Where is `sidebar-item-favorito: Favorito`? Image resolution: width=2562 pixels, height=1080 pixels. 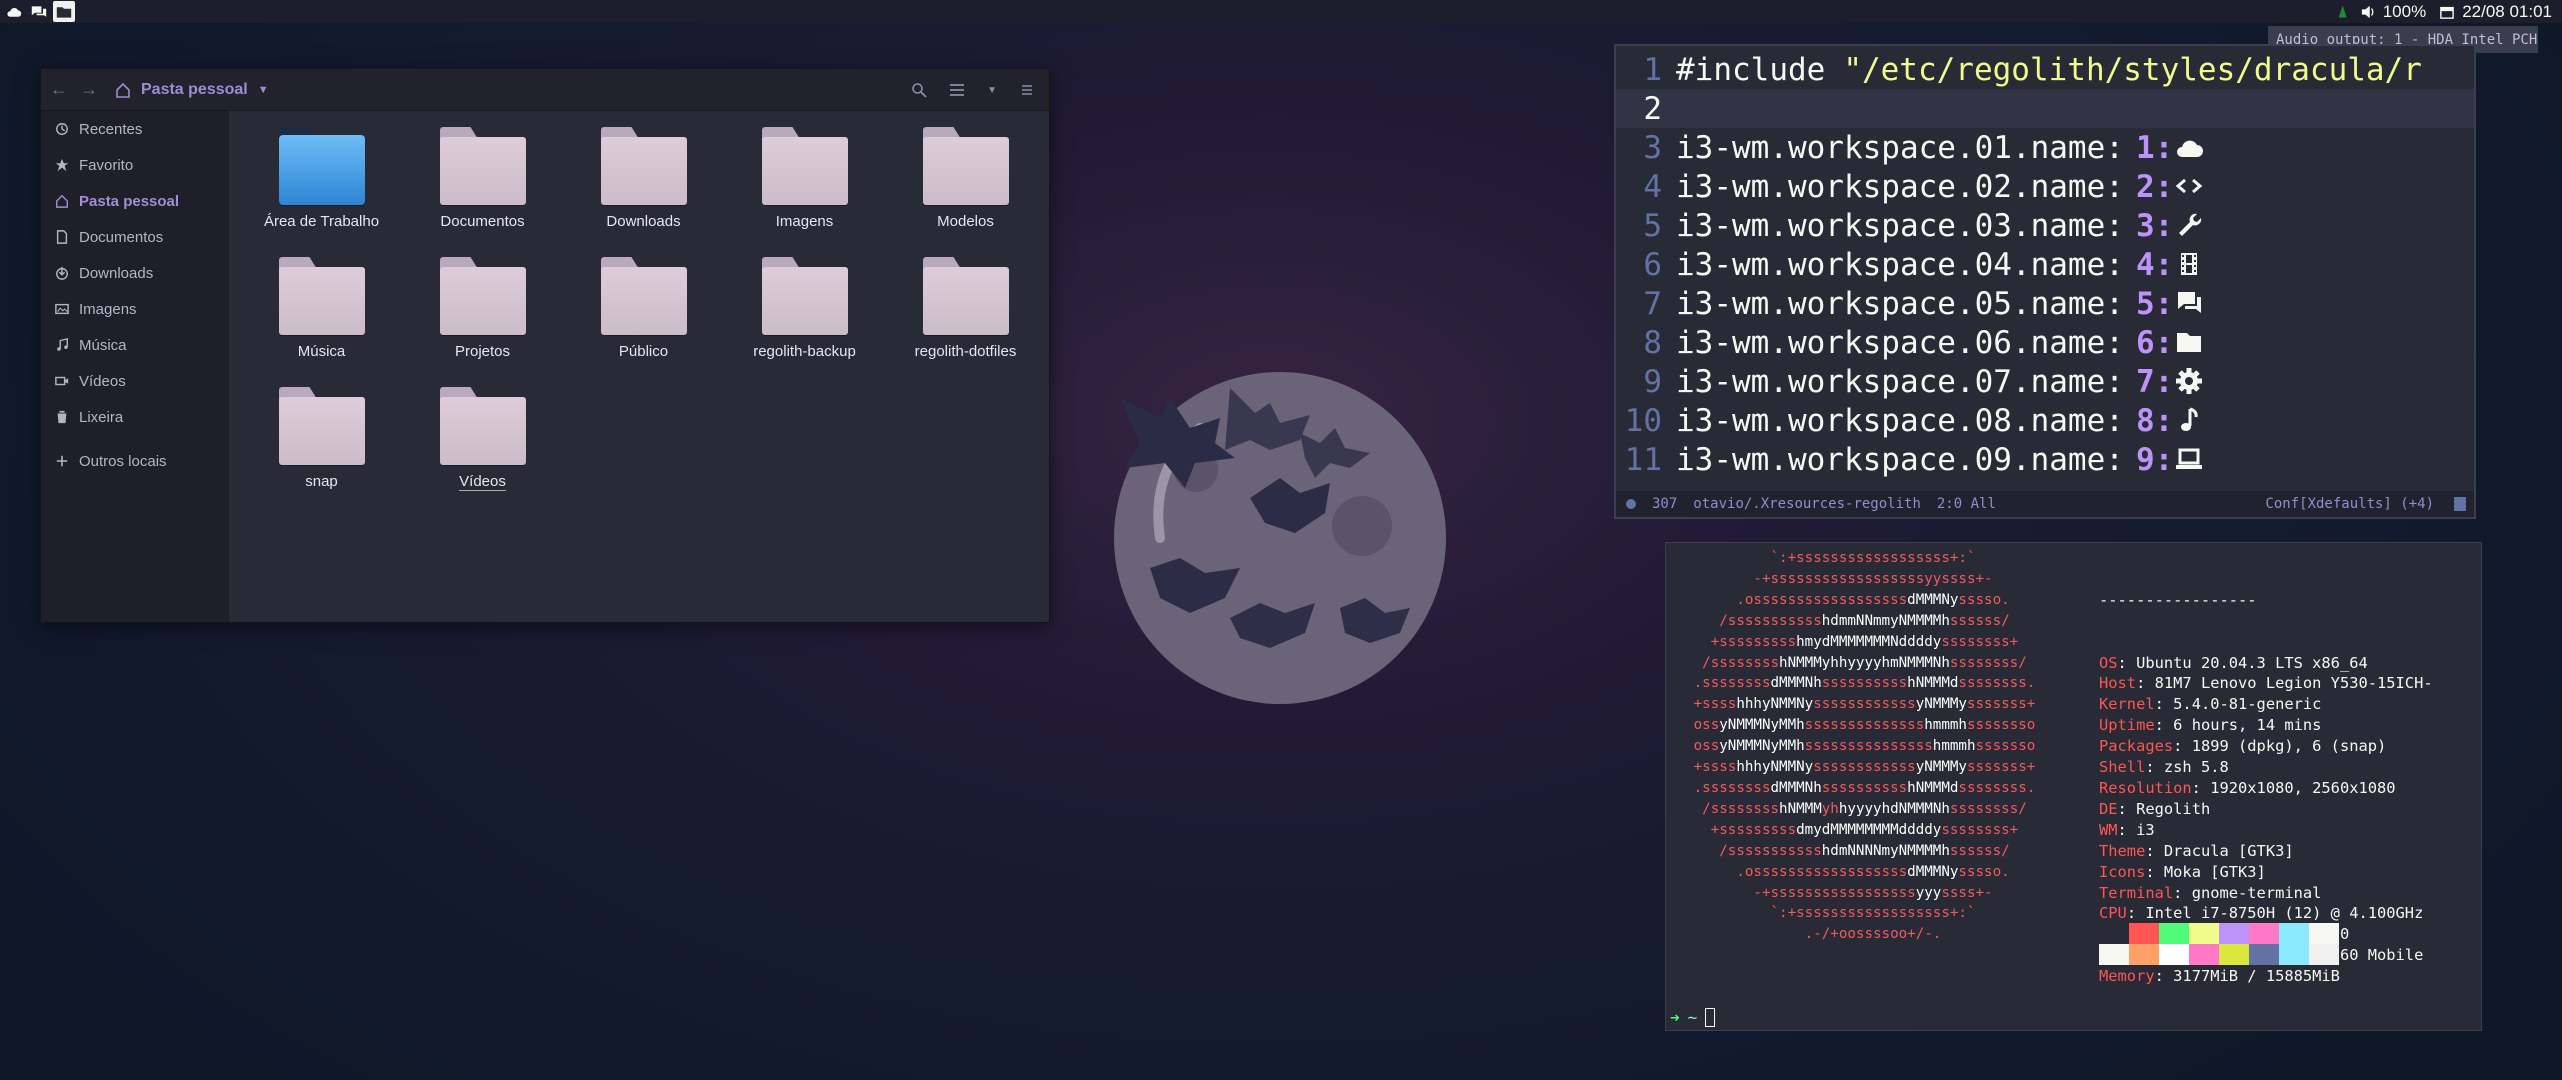
sidebar-item-favorito: Favorito is located at coordinates (135, 165).